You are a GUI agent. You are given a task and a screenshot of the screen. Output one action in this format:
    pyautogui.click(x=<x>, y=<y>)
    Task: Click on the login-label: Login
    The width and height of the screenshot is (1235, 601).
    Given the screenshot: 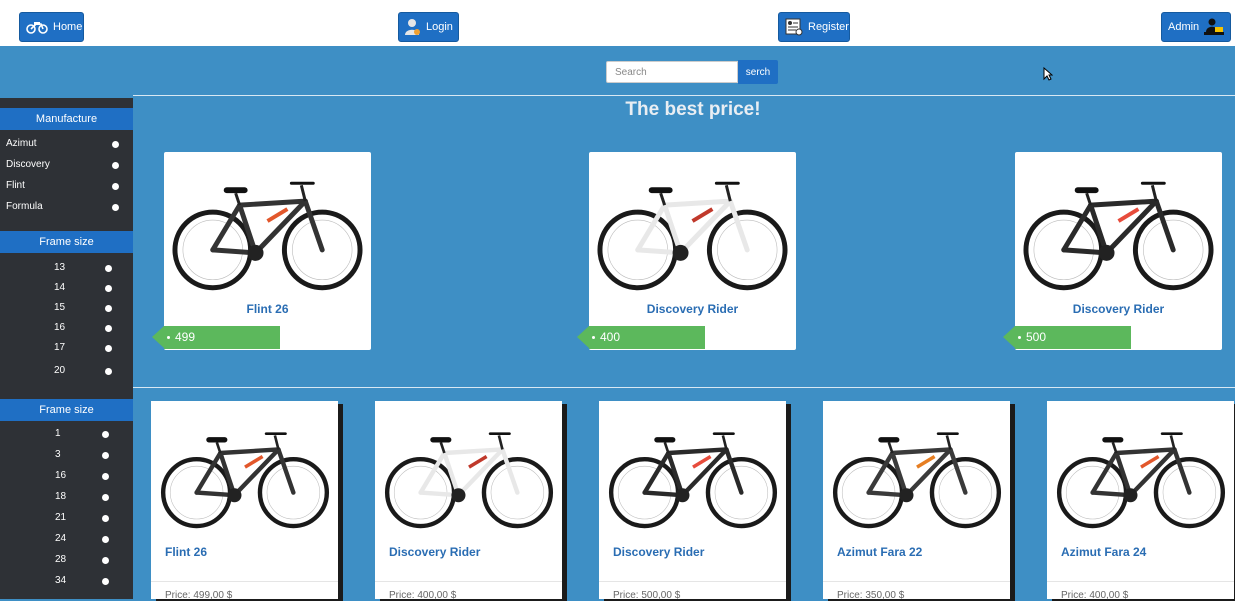 What is the action you would take?
    pyautogui.click(x=439, y=27)
    